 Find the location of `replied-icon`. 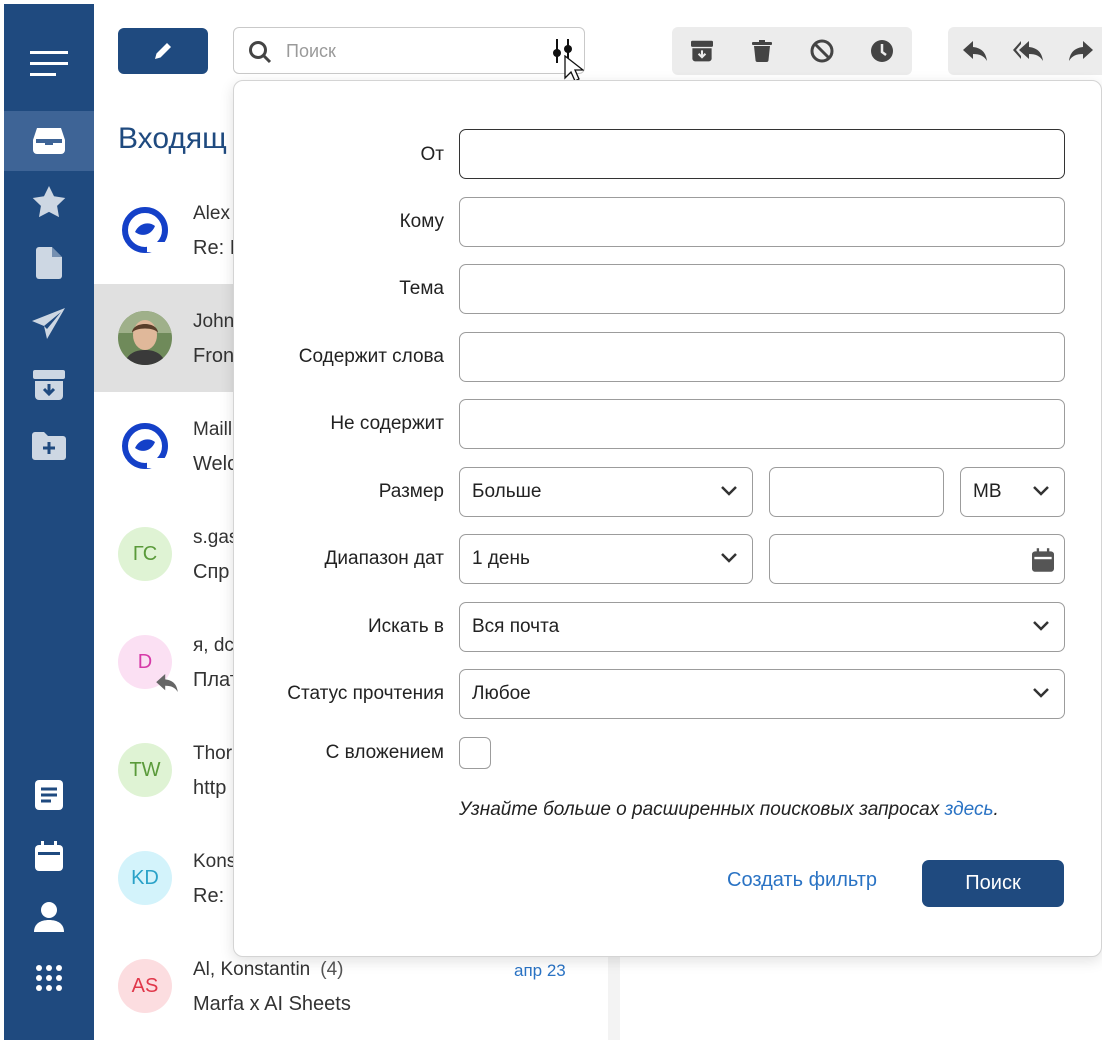

replied-icon is located at coordinates (167, 683).